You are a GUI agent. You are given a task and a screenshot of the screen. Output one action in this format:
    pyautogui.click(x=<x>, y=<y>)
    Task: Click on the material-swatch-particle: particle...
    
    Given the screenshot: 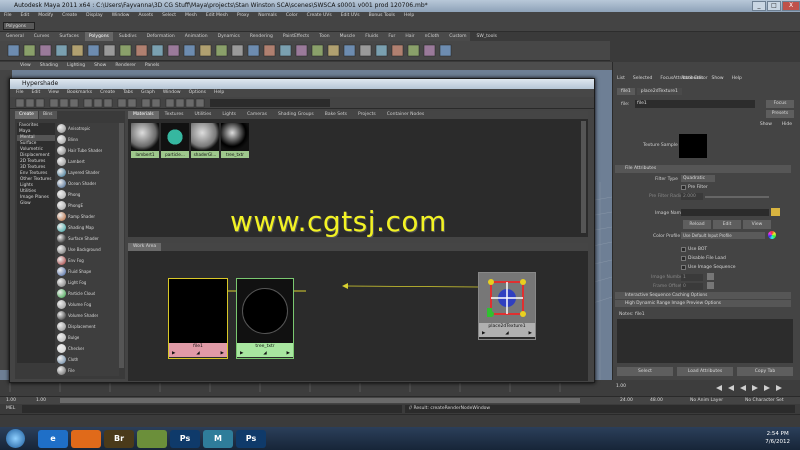 What is the action you would take?
    pyautogui.click(x=175, y=142)
    